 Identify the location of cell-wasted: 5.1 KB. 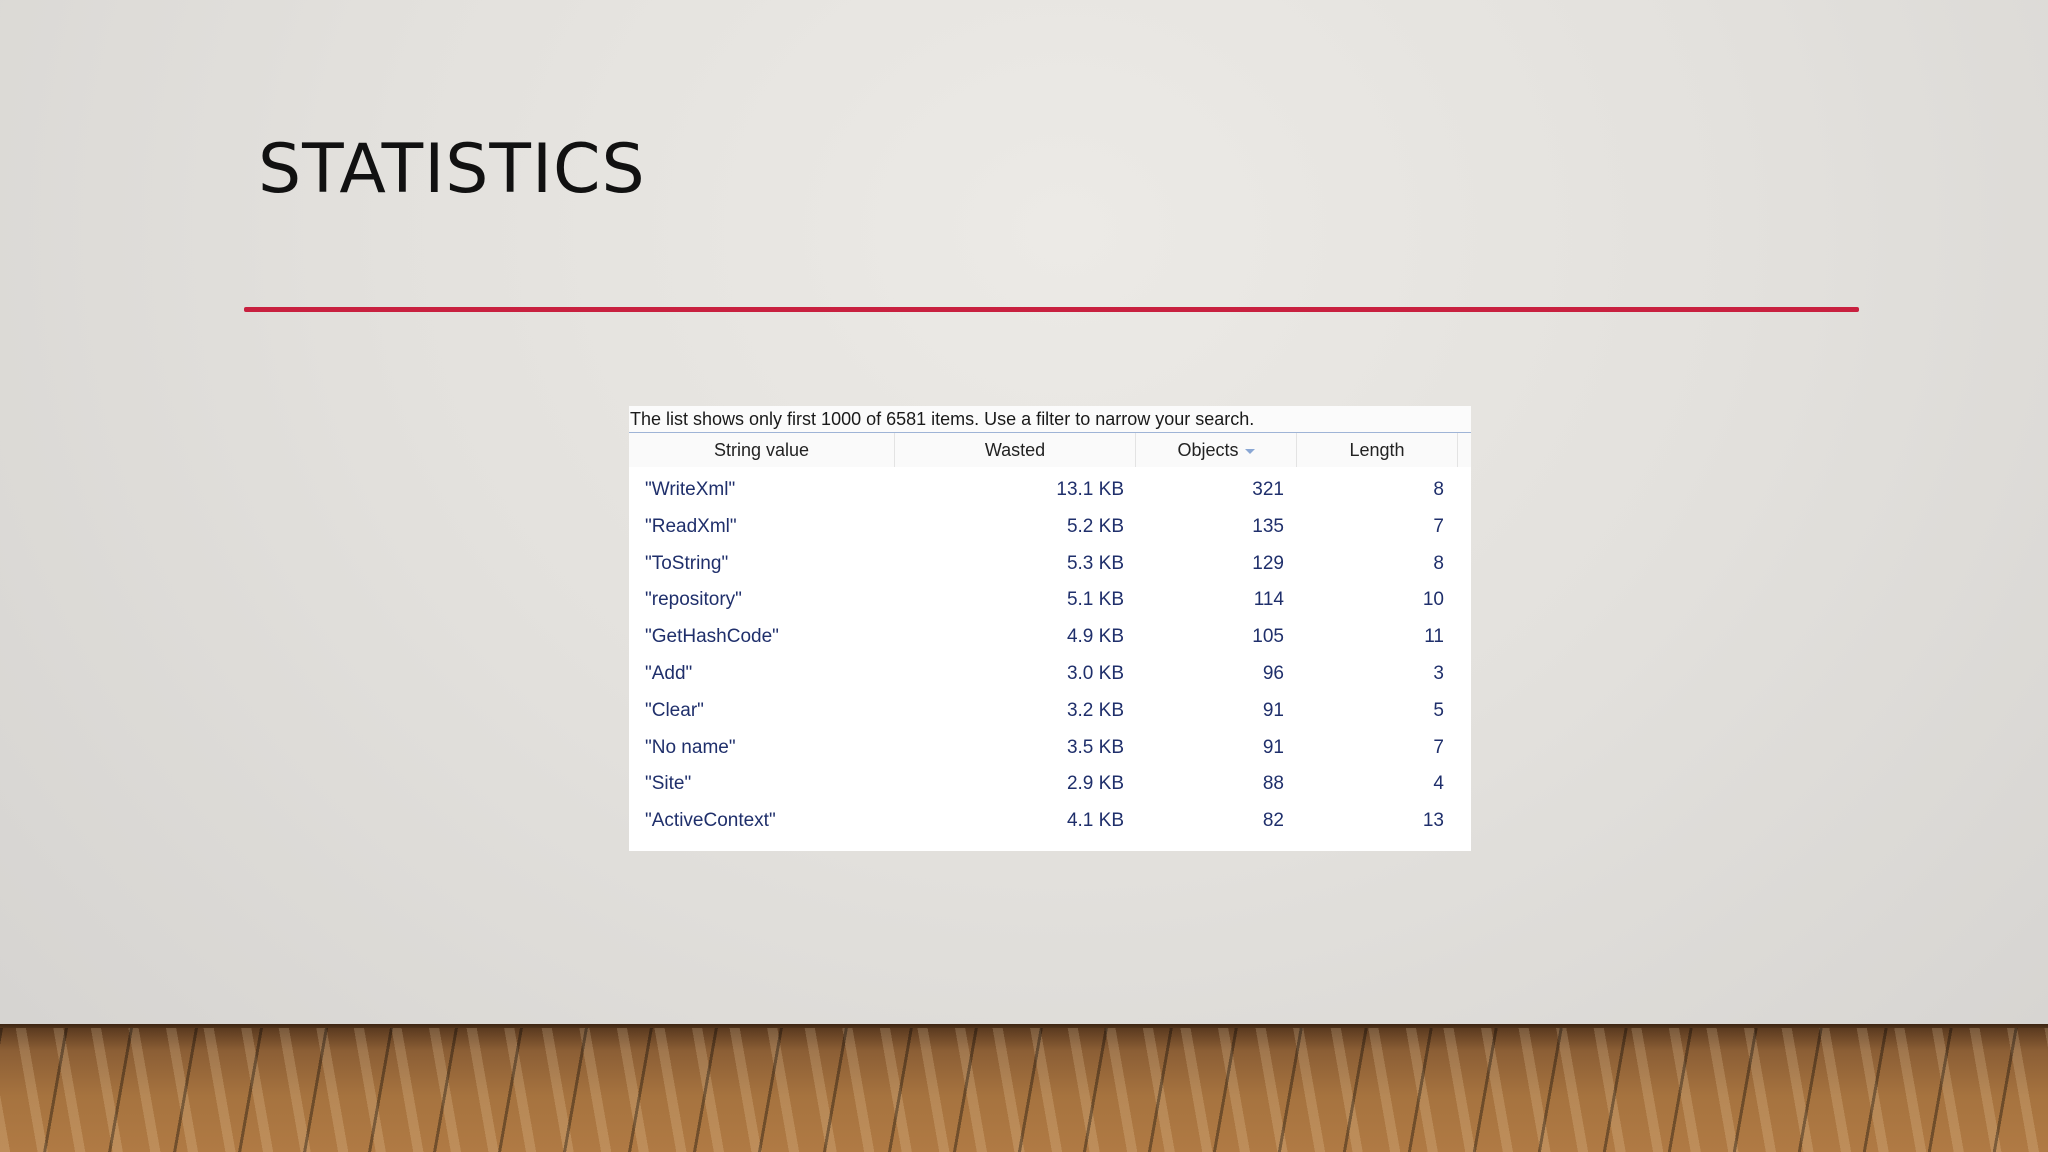
(1095, 600).